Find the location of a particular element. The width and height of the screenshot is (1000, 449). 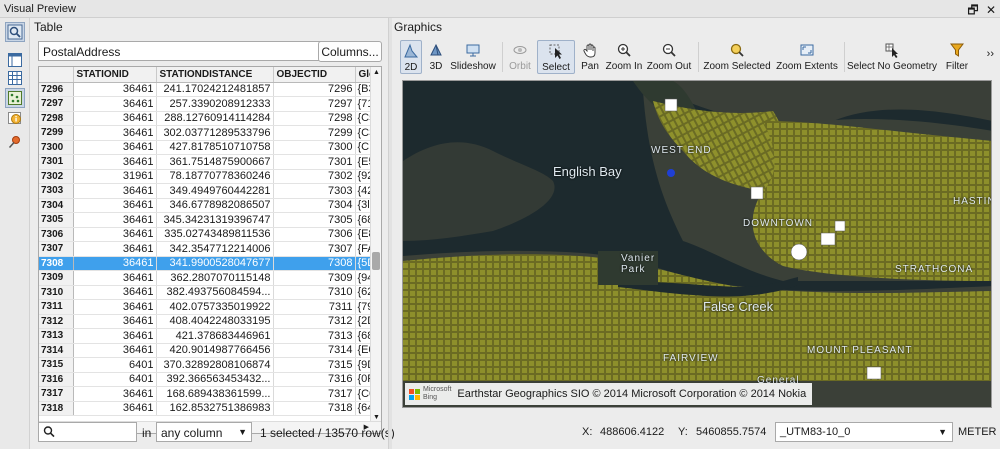

layout-tool-button is located at coordinates (15, 60).